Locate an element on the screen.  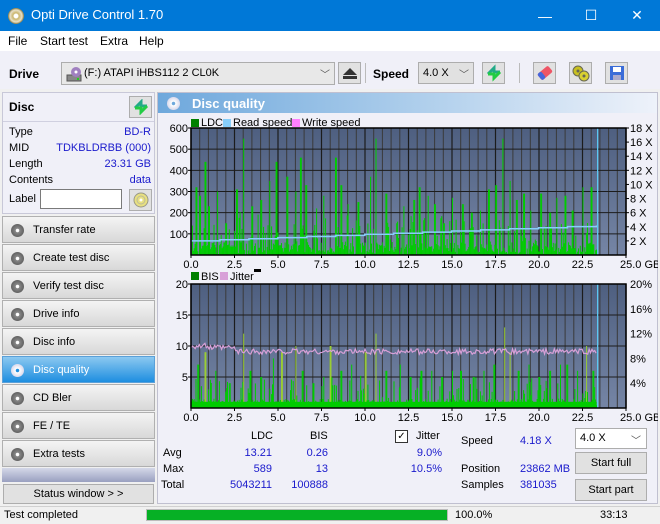
eject-button is located at coordinates (349, 73).